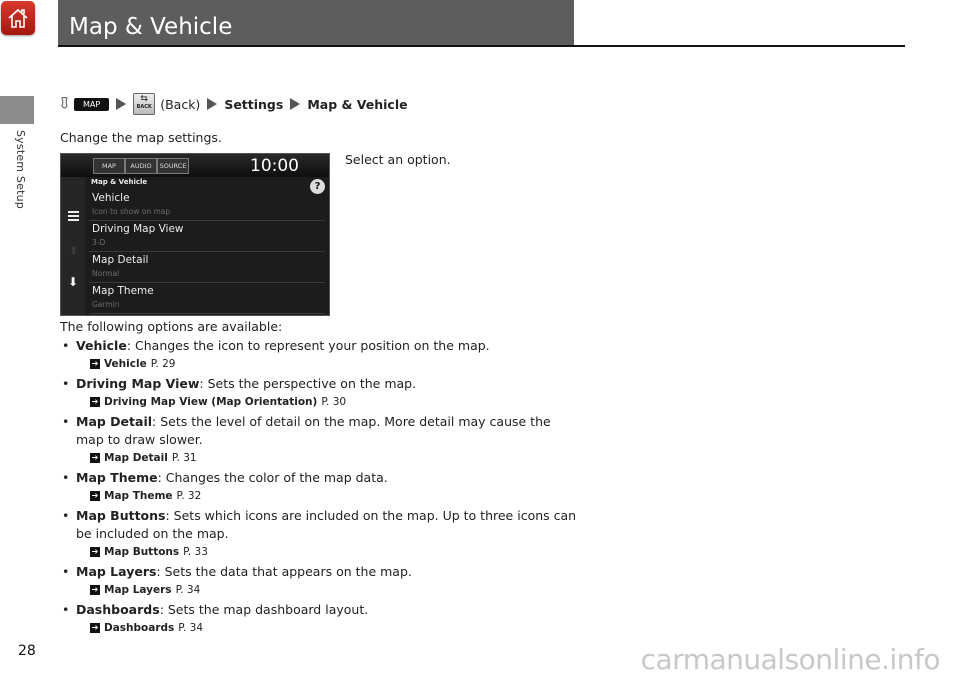 The height and width of the screenshot is (678, 960). I want to click on screen-list-item: Driving Map View 3-D, so click(207, 236).